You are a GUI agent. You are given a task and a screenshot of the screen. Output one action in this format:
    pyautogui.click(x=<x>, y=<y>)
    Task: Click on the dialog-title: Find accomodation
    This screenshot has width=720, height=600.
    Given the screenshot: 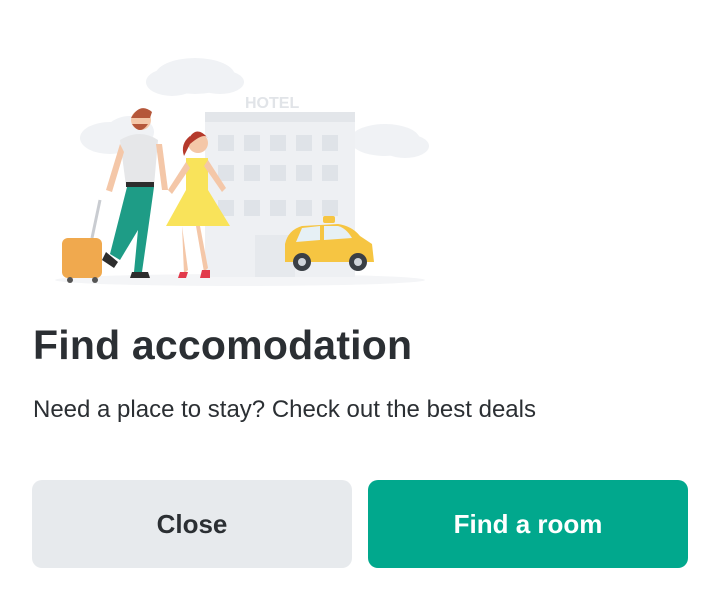 What is the action you would take?
    pyautogui.click(x=223, y=345)
    